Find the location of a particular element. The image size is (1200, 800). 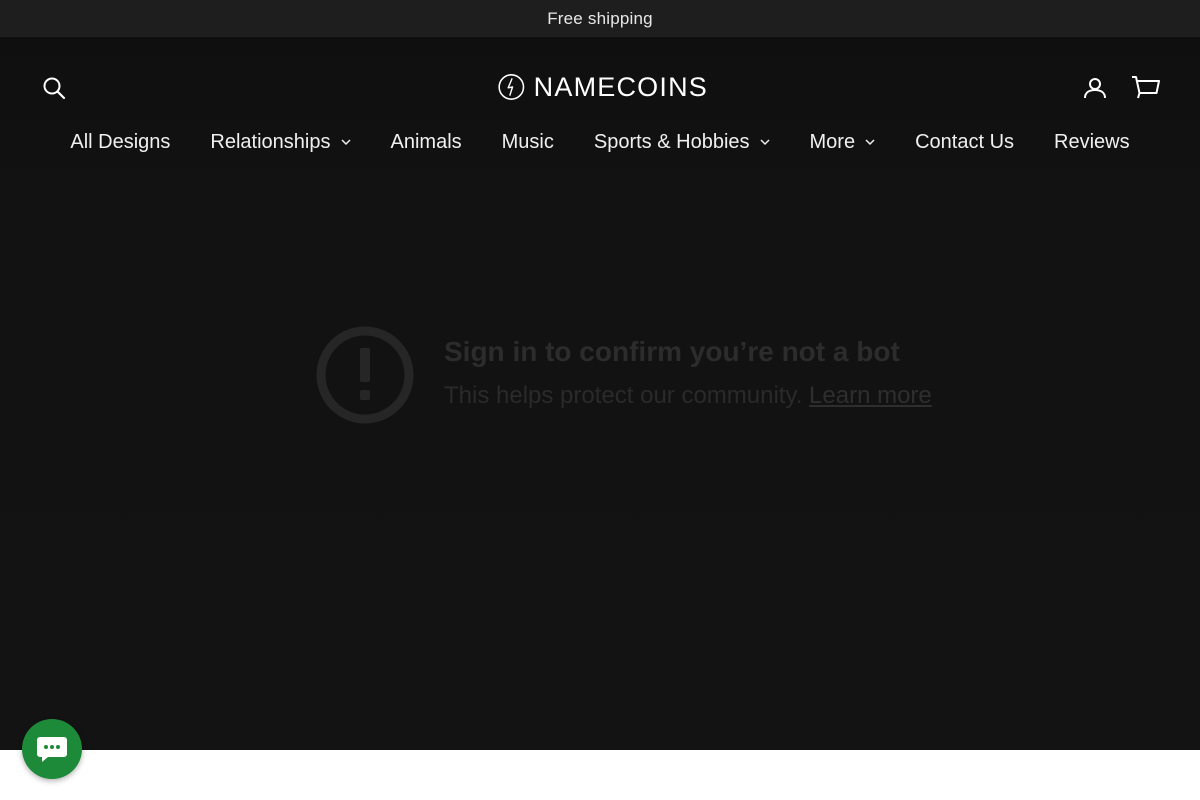

nav-item-sports-hobbies: Sports & Hobbies is located at coordinates (682, 142).